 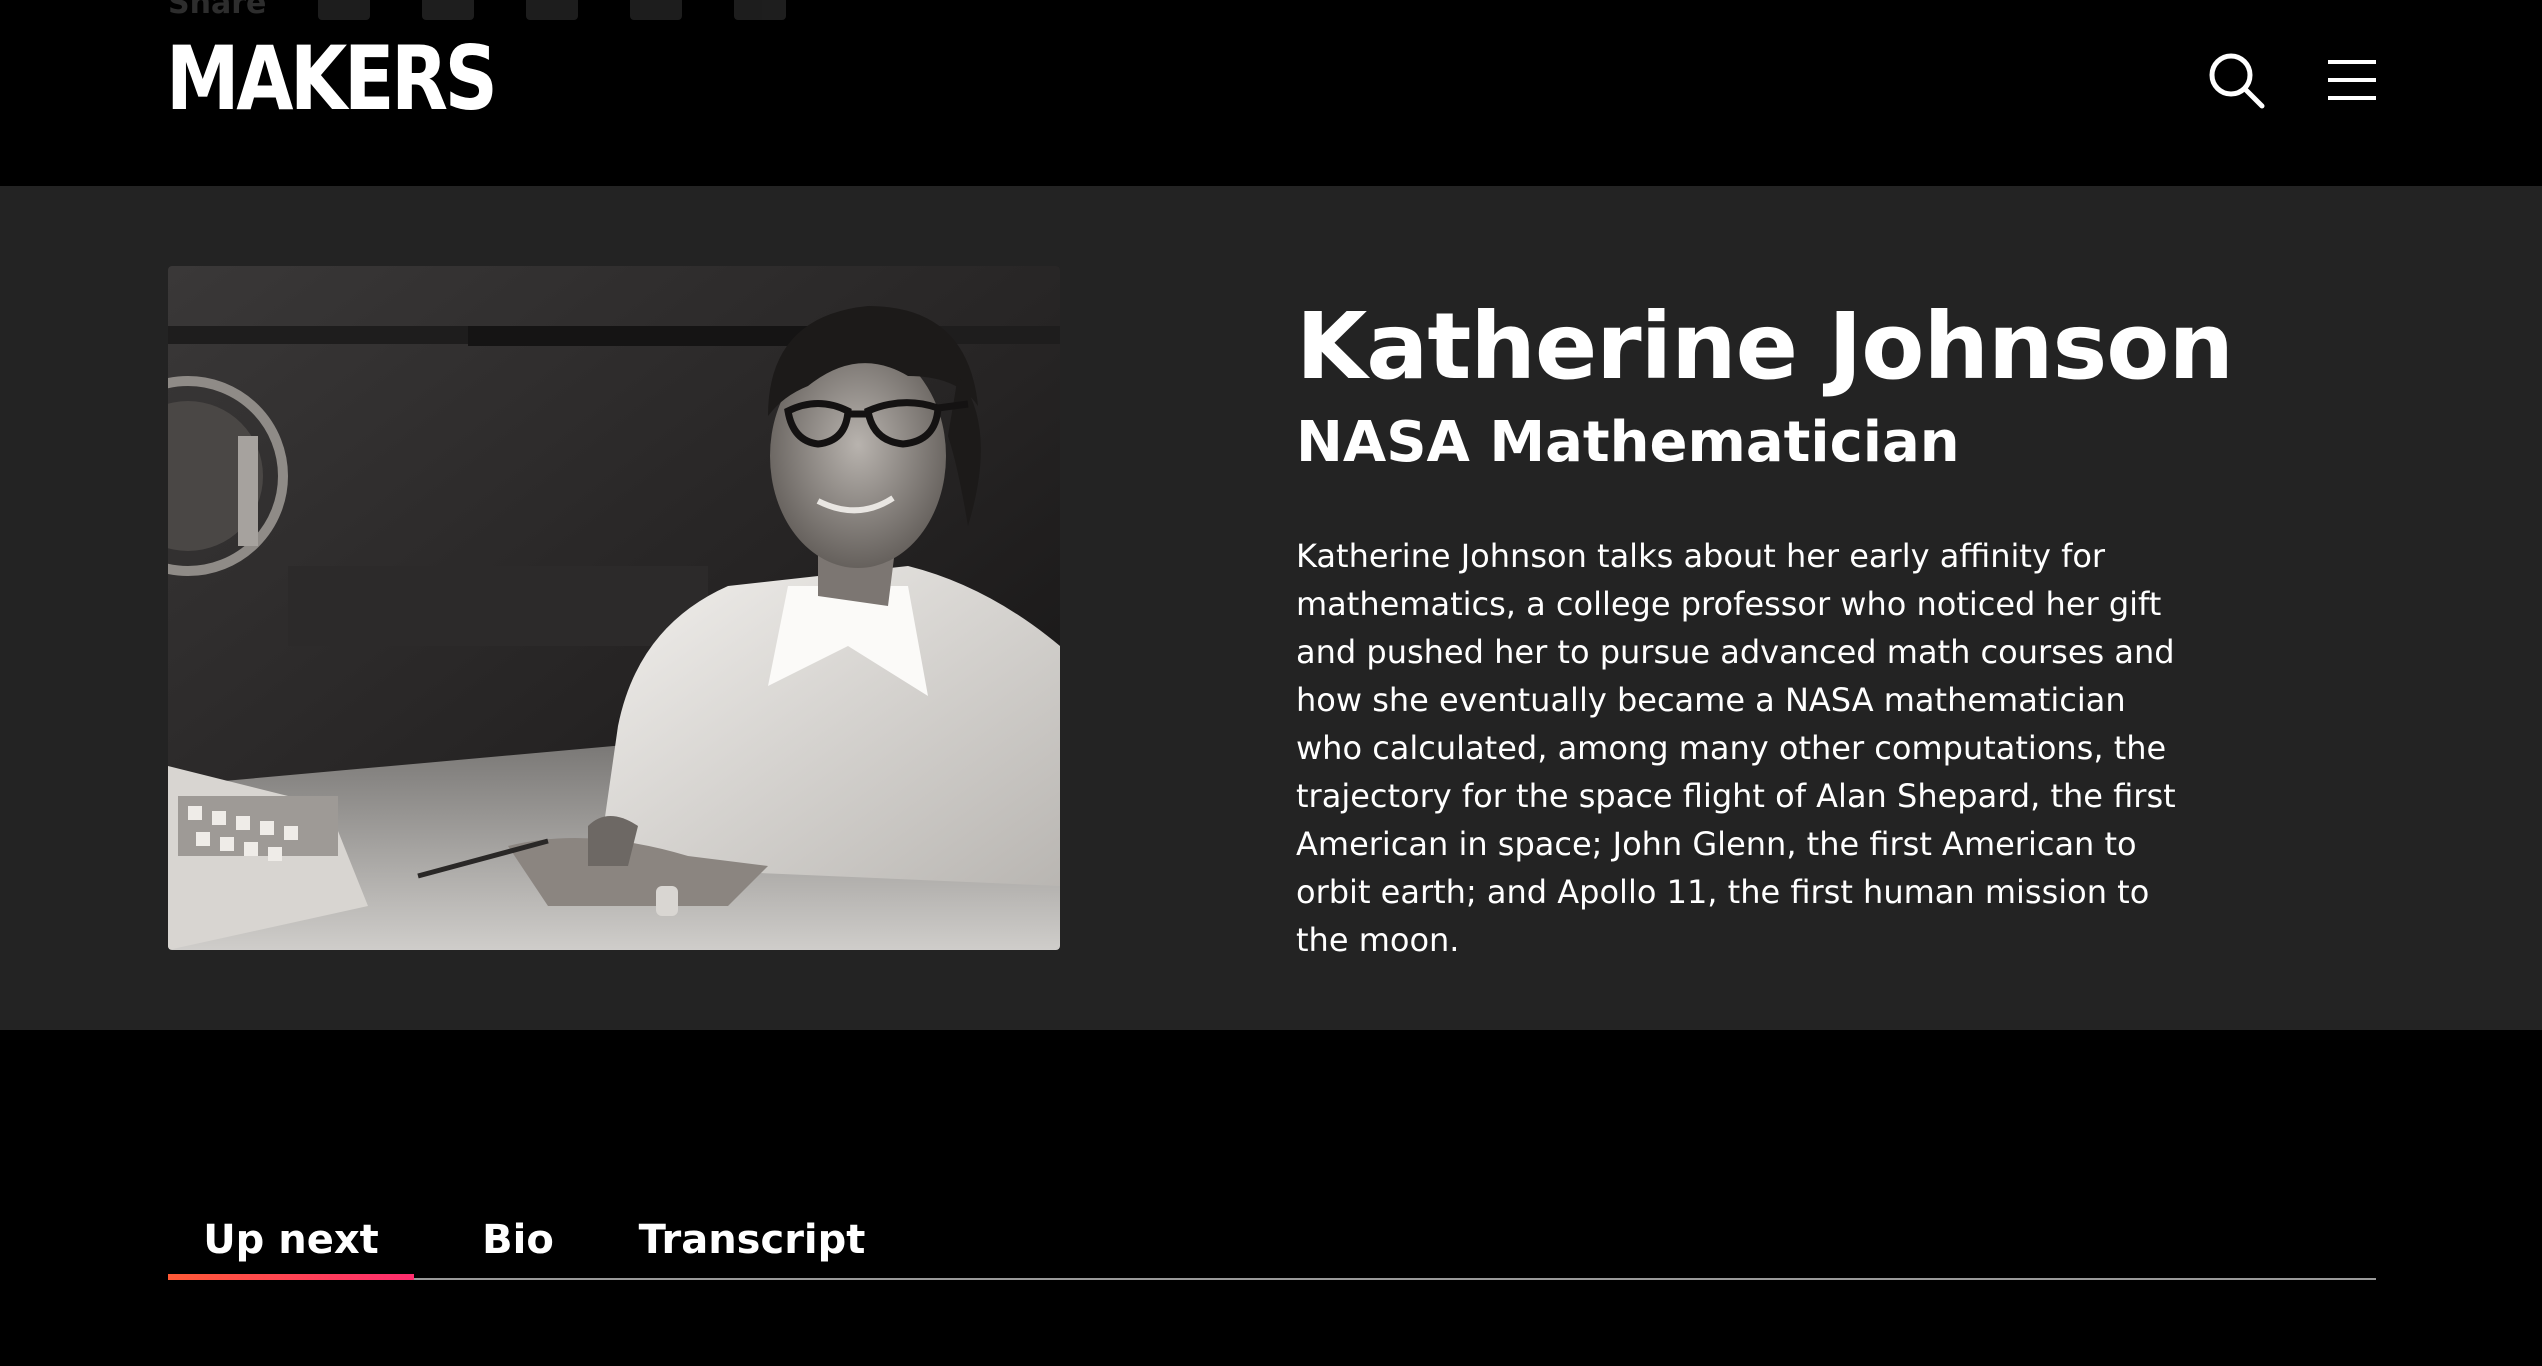 What do you see at coordinates (760, 10) in the screenshot?
I see `email-icon` at bounding box center [760, 10].